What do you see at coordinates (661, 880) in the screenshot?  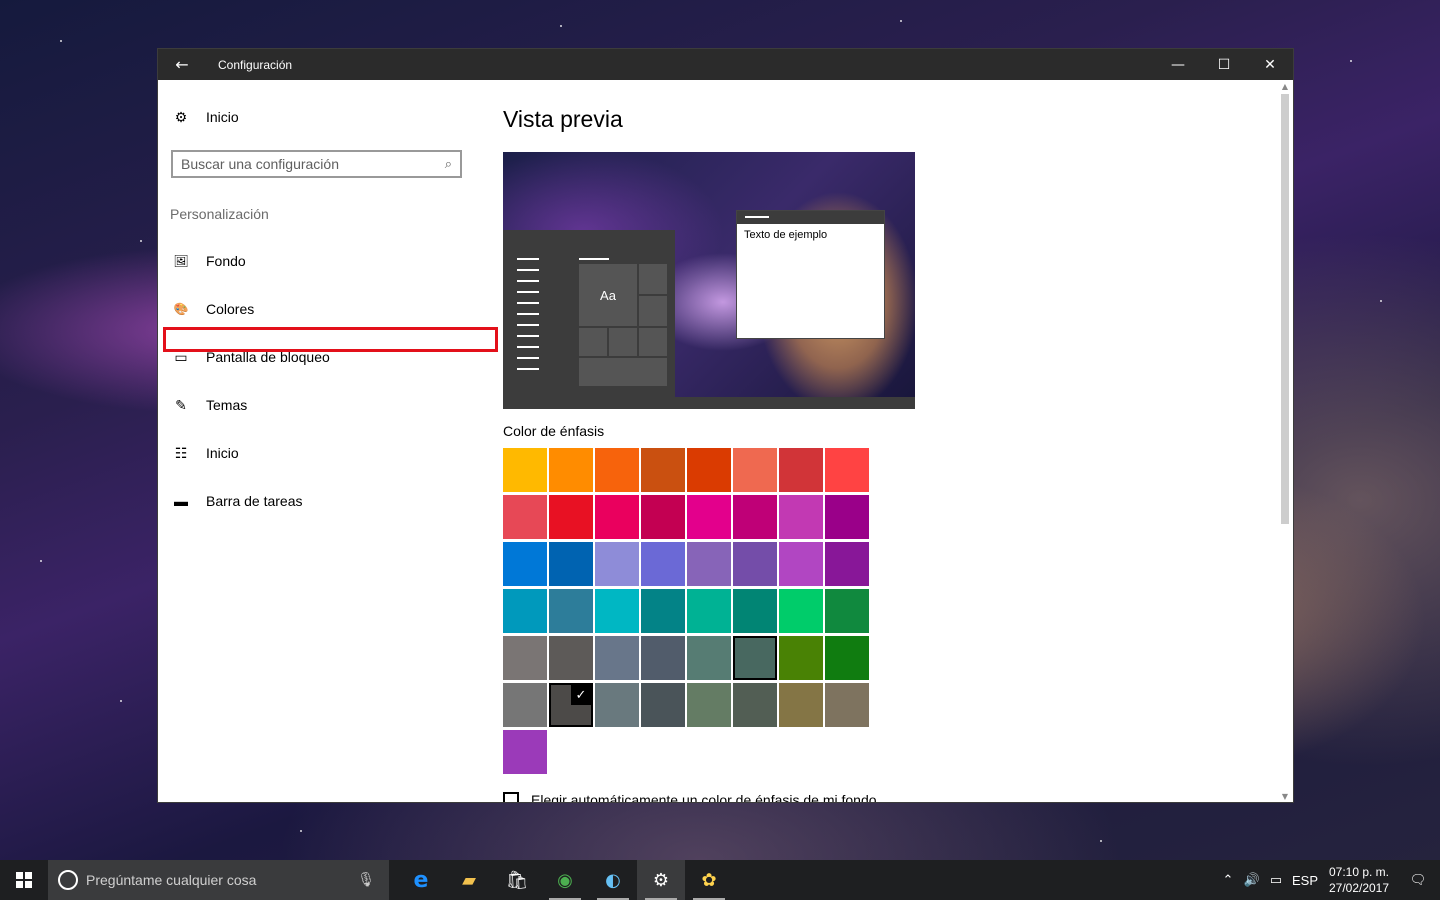 I see `settings-icon: ⚙` at bounding box center [661, 880].